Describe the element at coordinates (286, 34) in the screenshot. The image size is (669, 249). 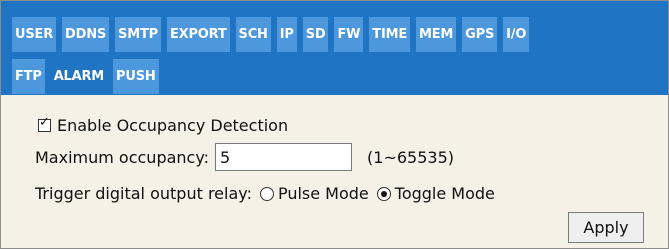
I see `tab-ip: IP` at that location.